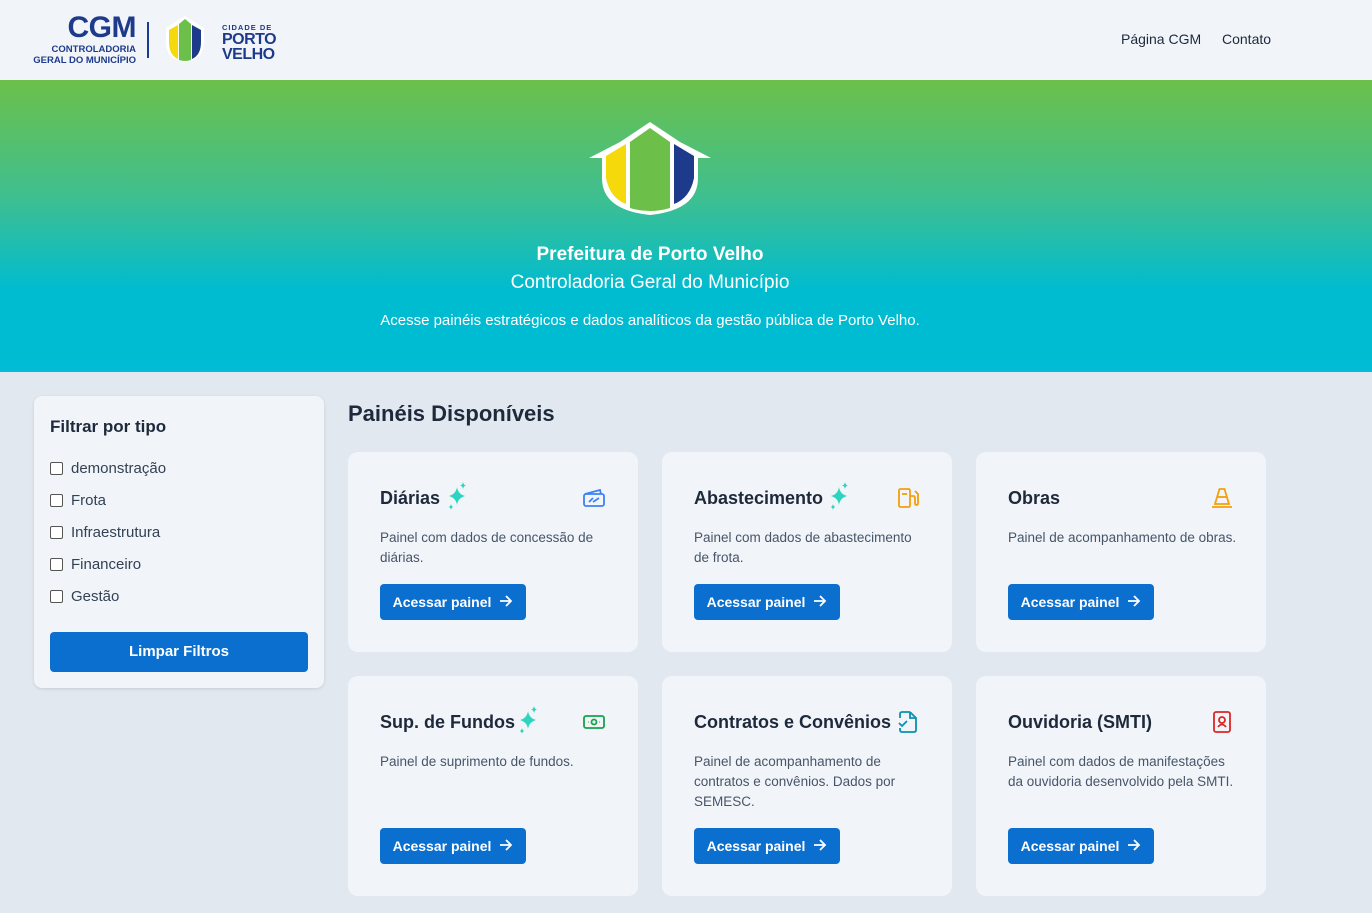 This screenshot has width=1372, height=913. Describe the element at coordinates (106, 564) in the screenshot. I see `filter-label: Financeiro` at that location.